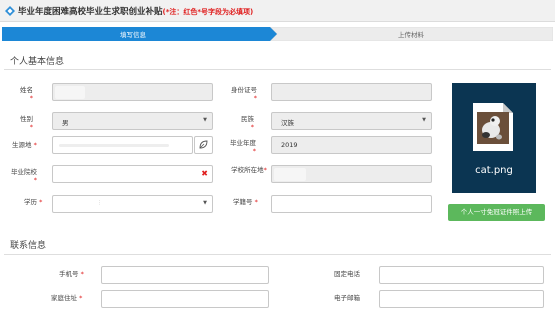  I want to click on grad-year-value: 2019, so click(289, 145).